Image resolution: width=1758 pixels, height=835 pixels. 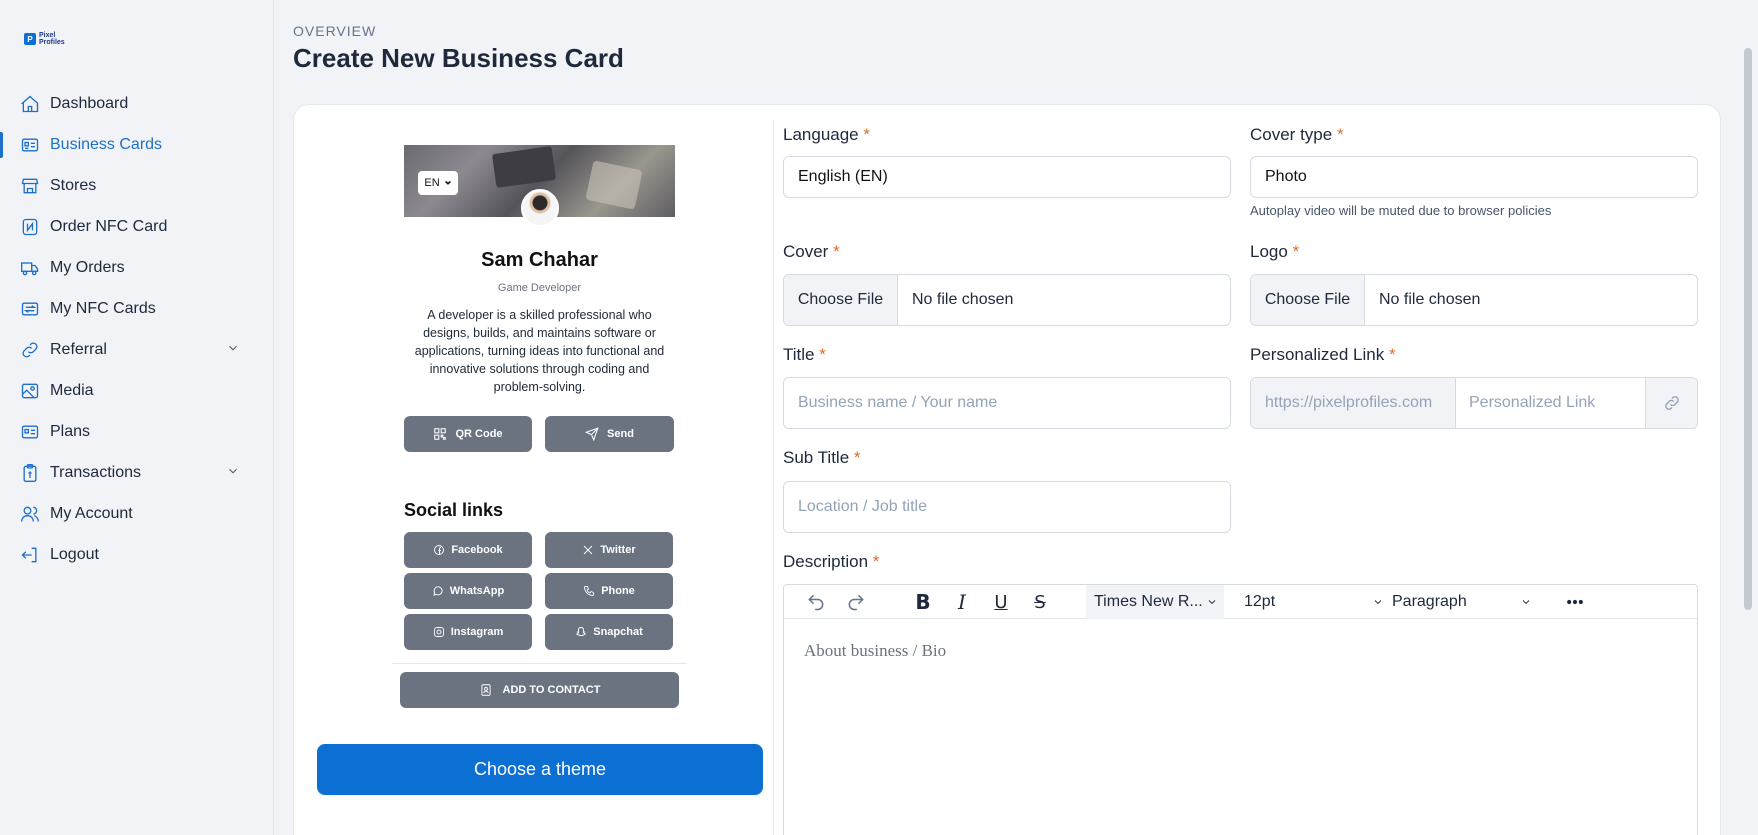 What do you see at coordinates (589, 591) in the screenshot?
I see `phone-icon` at bounding box center [589, 591].